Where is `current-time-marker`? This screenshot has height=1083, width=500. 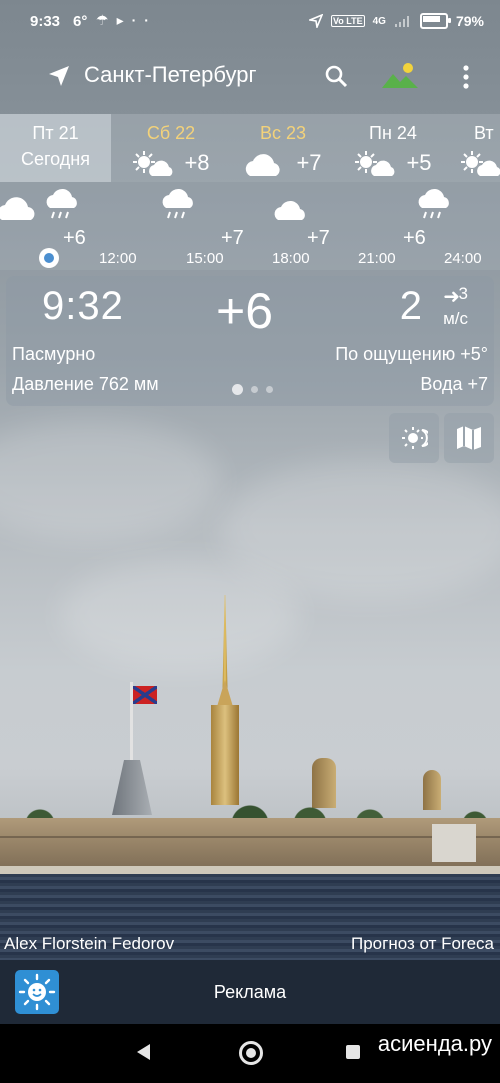
current-time-marker is located at coordinates (49, 258).